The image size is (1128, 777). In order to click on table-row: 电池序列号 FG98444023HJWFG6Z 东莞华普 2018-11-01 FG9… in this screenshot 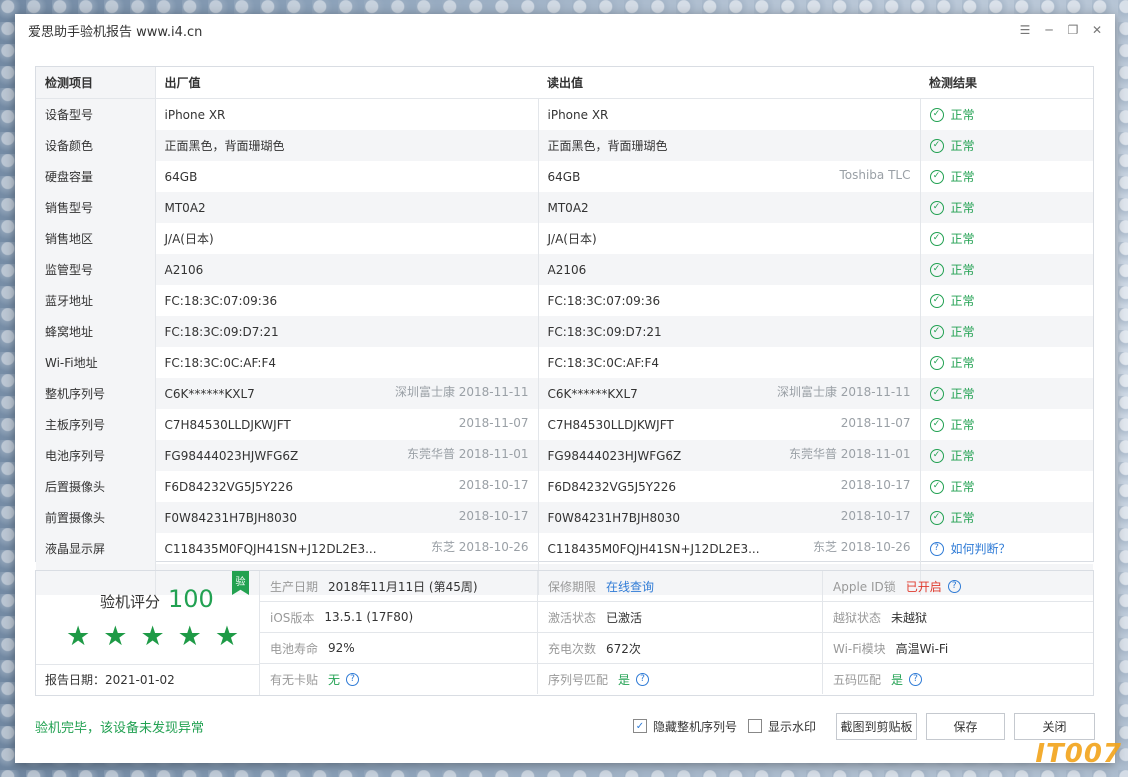, I will do `click(564, 455)`.